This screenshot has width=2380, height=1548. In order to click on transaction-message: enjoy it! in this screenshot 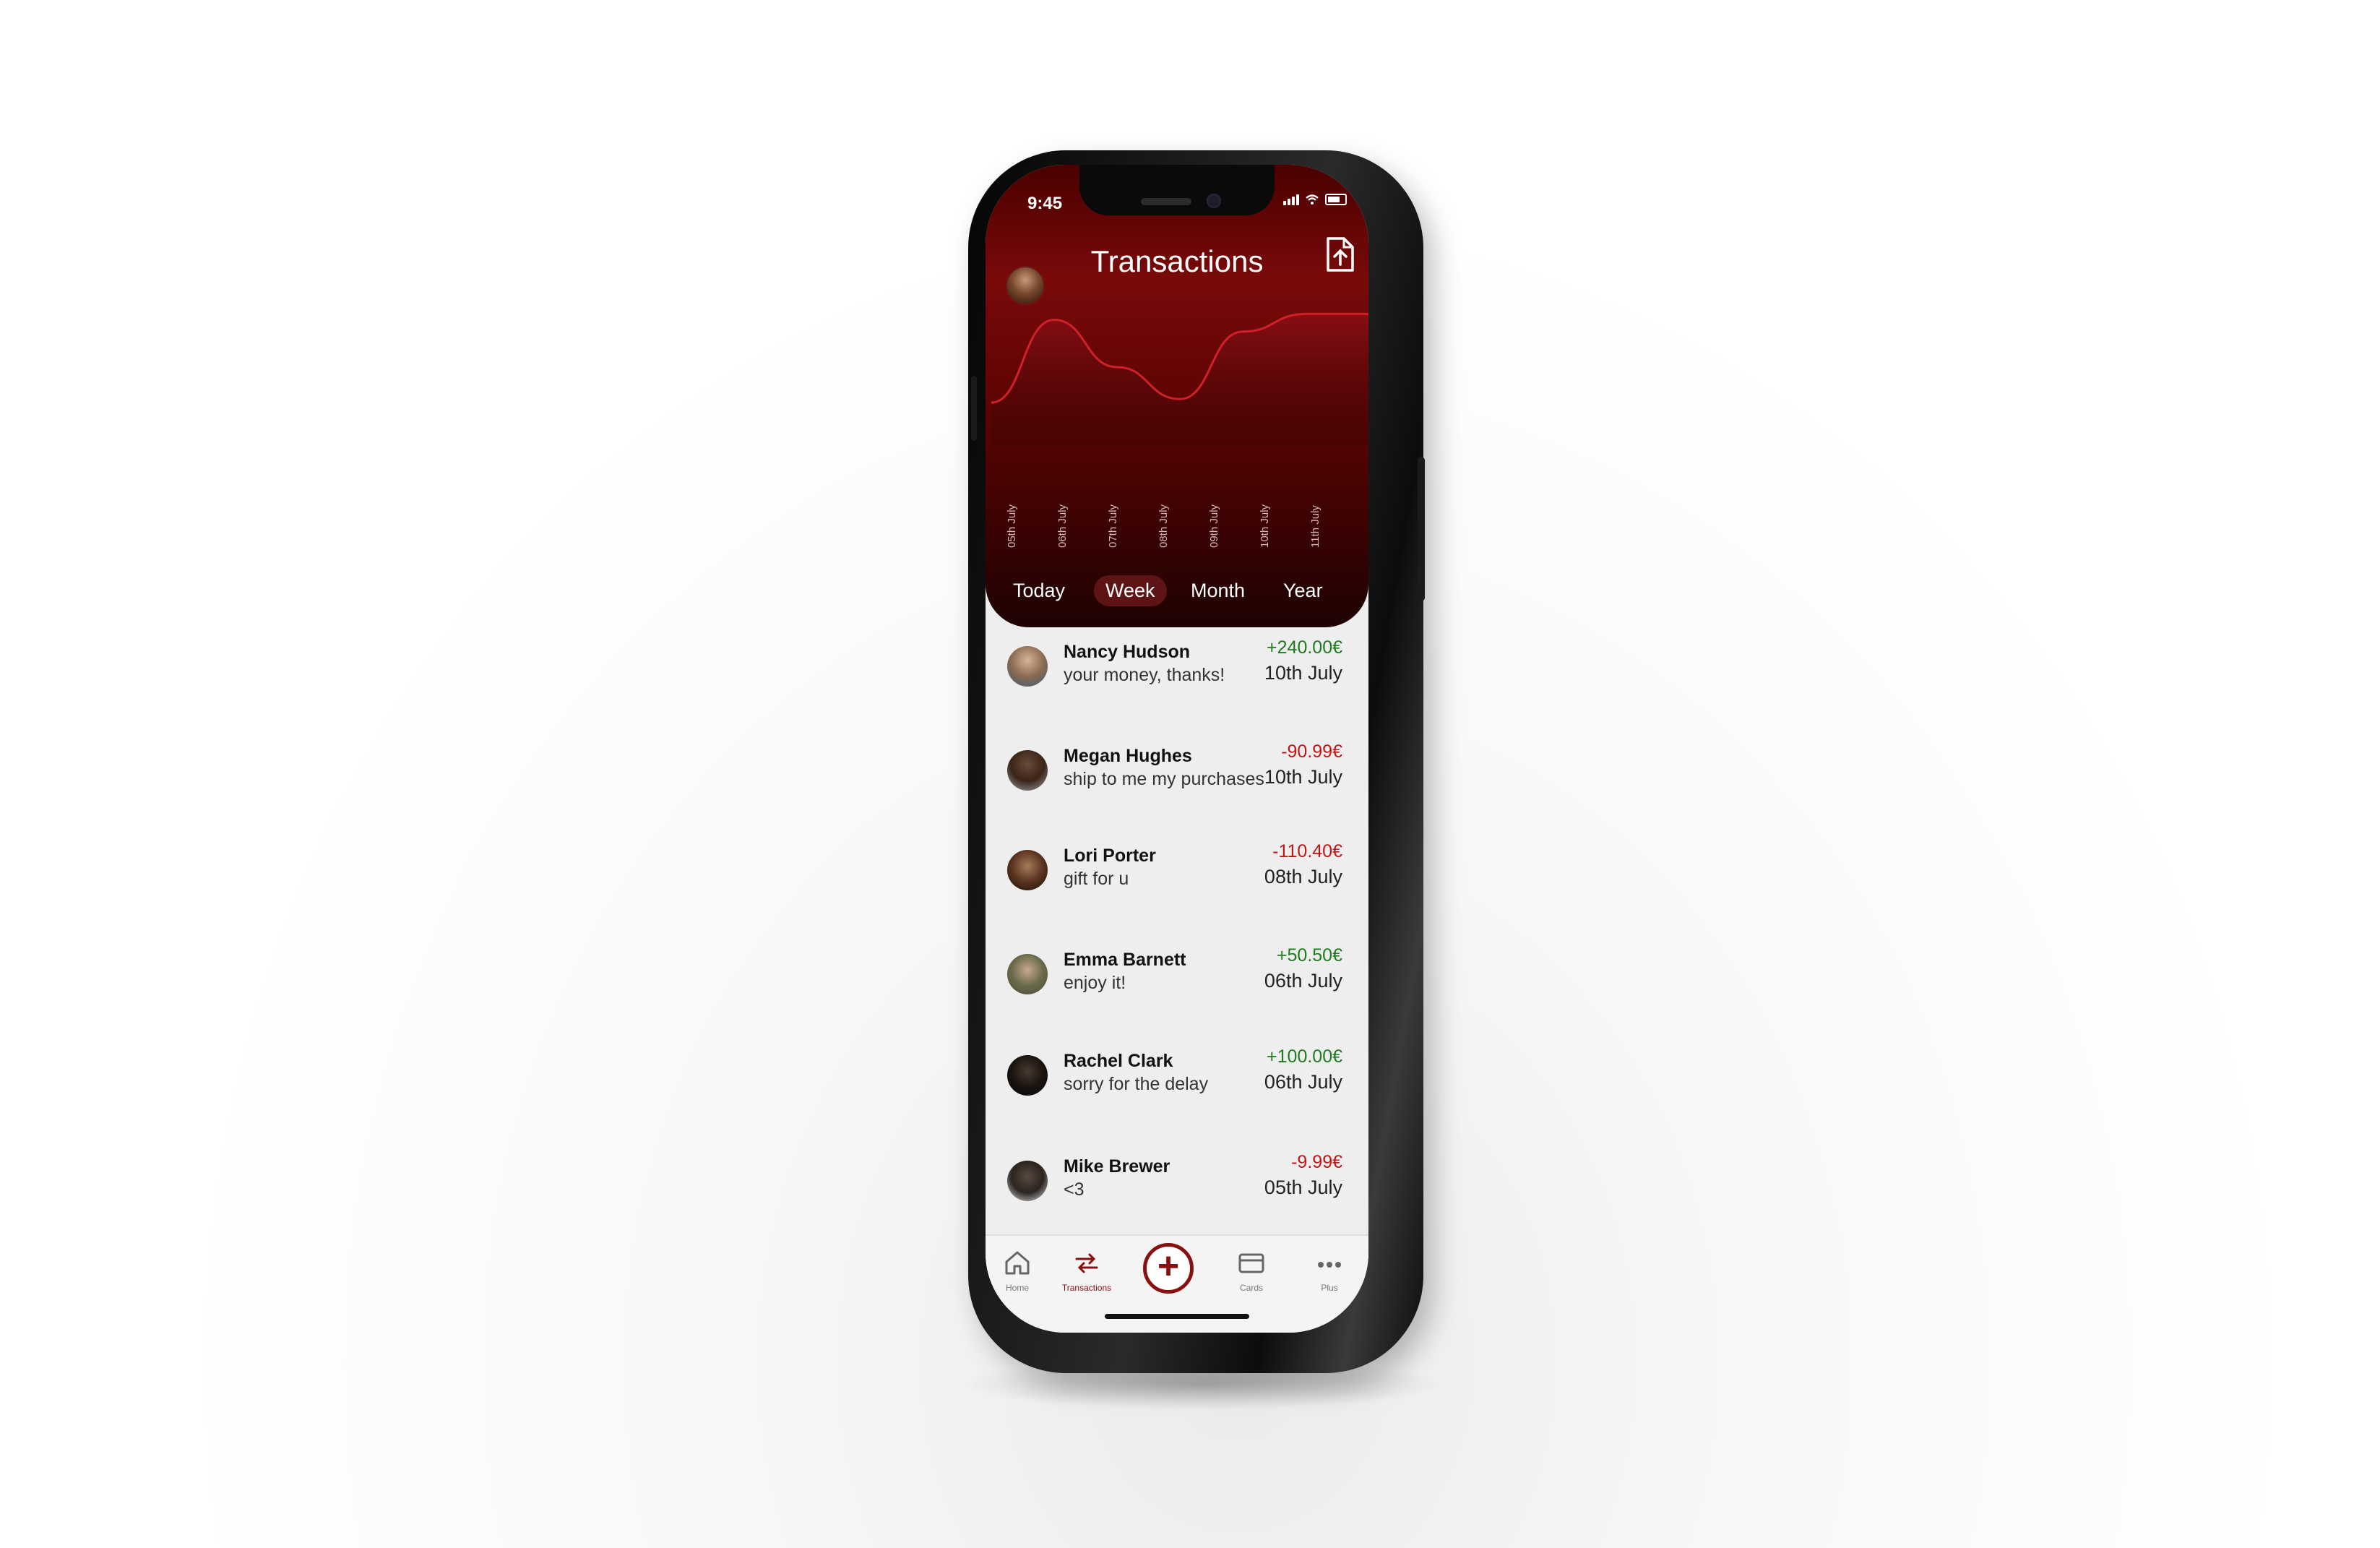, I will do `click(1095, 983)`.